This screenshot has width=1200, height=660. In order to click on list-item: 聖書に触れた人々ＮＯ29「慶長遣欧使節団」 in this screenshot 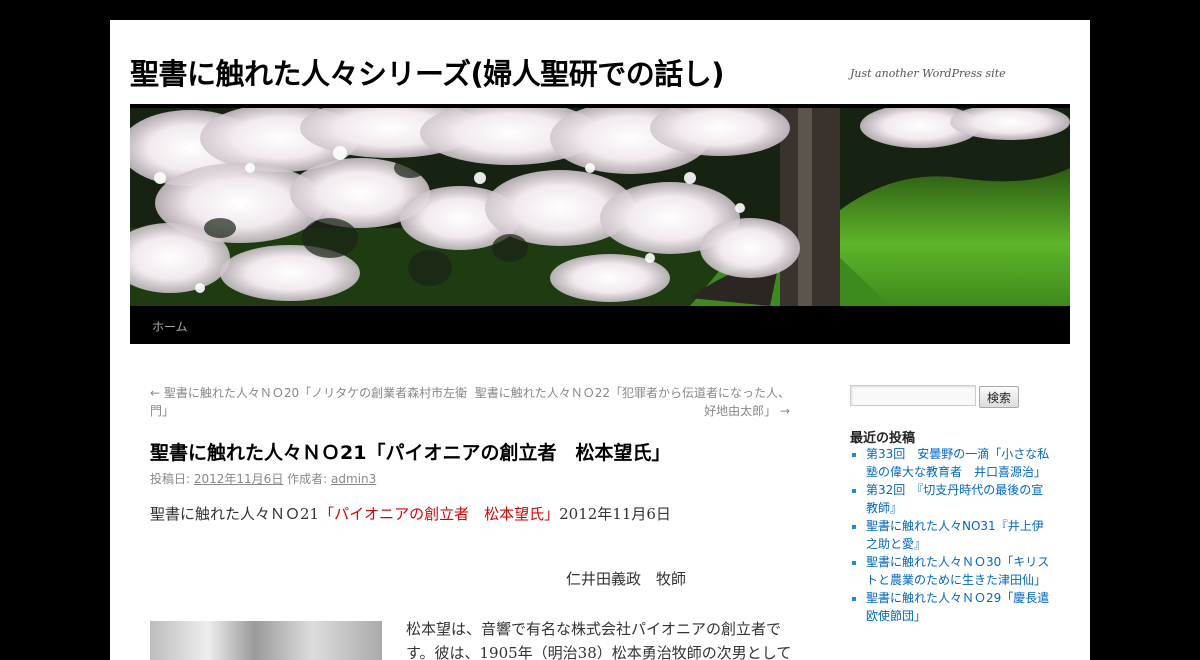, I will do `click(959, 607)`.